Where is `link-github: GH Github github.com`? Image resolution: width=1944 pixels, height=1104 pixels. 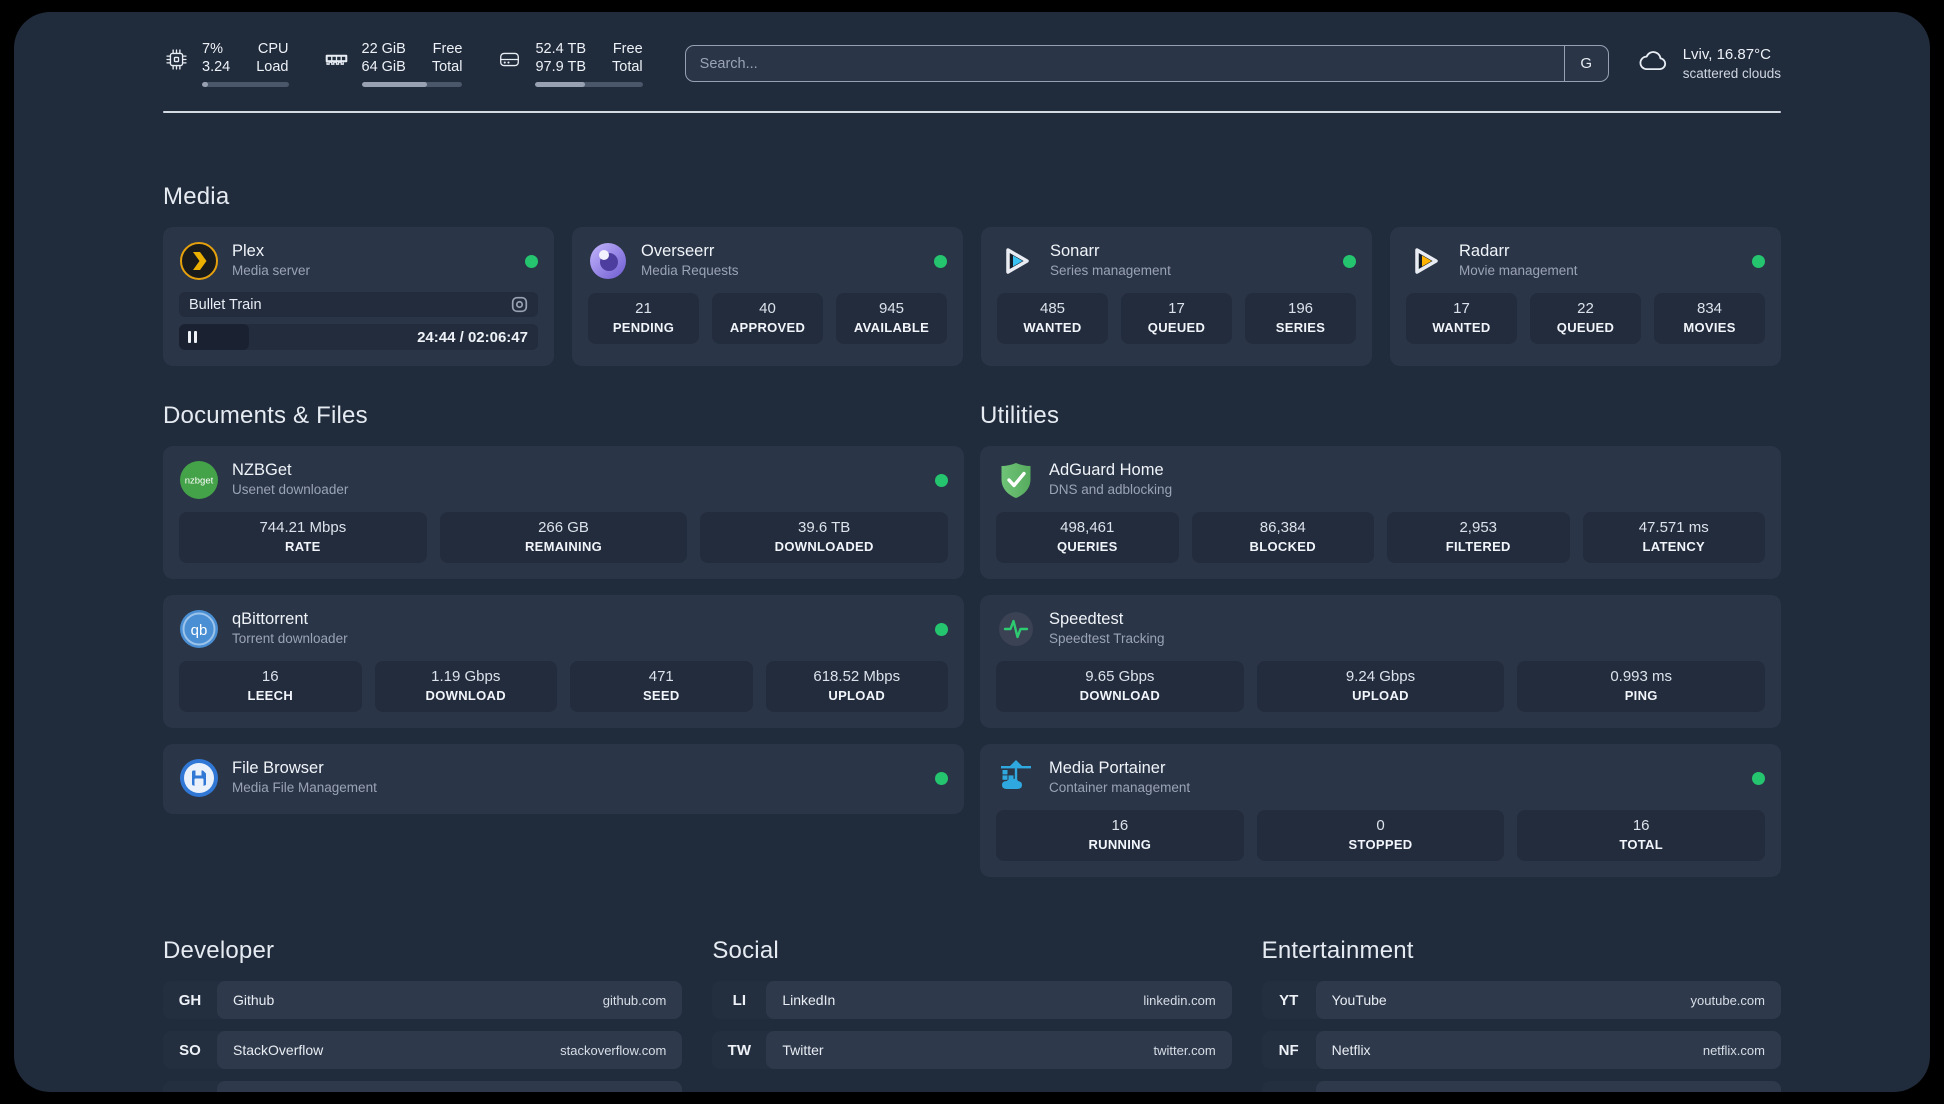 link-github: GH Github github.com is located at coordinates (423, 1000).